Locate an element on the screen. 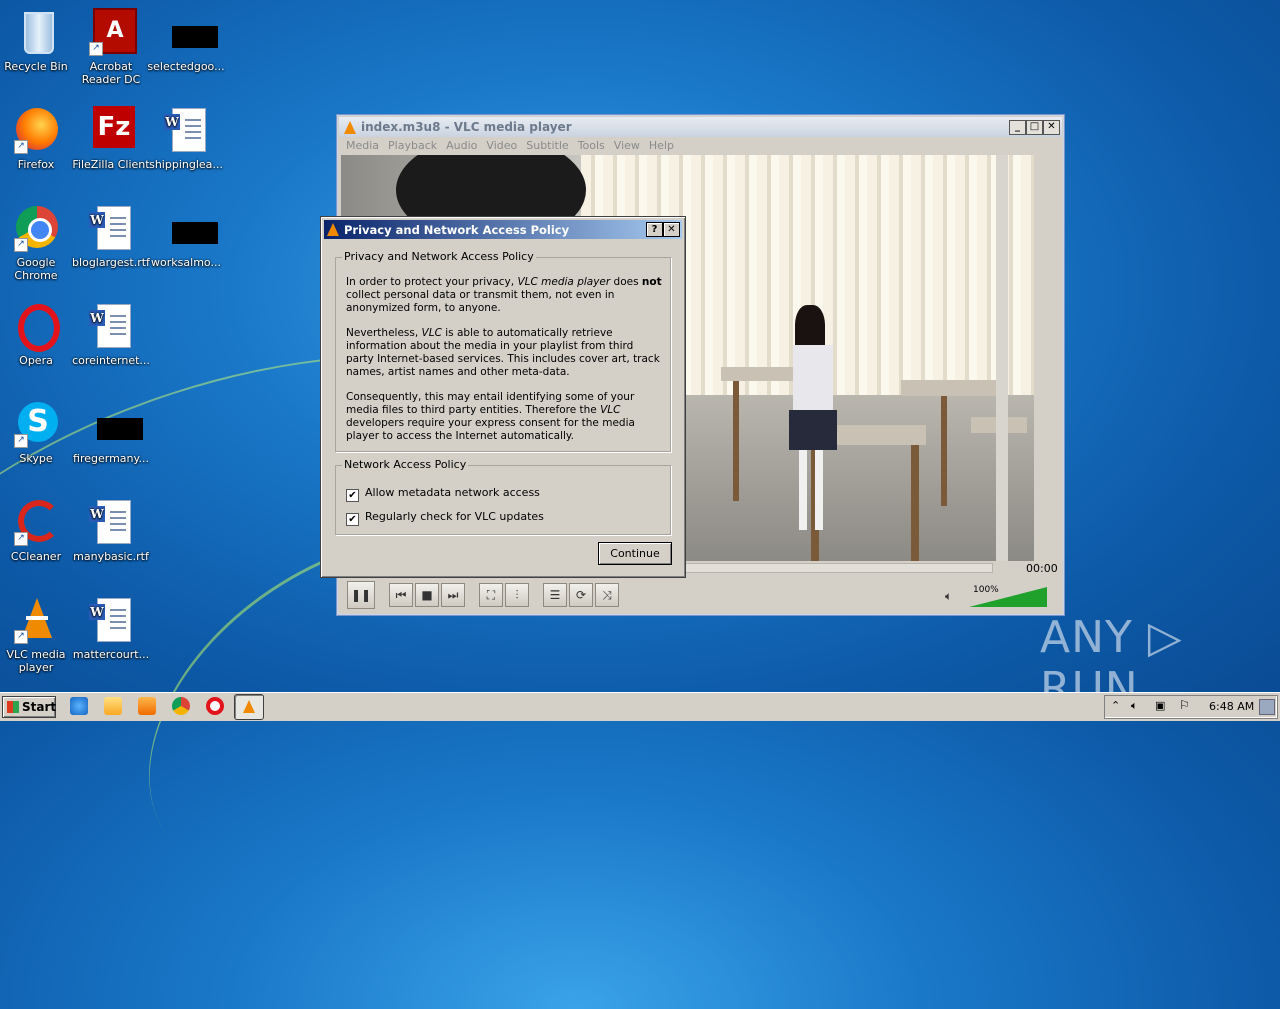 This screenshot has width=1280, height=1009. fullscreen-button: ⛶ is located at coordinates (491, 595).